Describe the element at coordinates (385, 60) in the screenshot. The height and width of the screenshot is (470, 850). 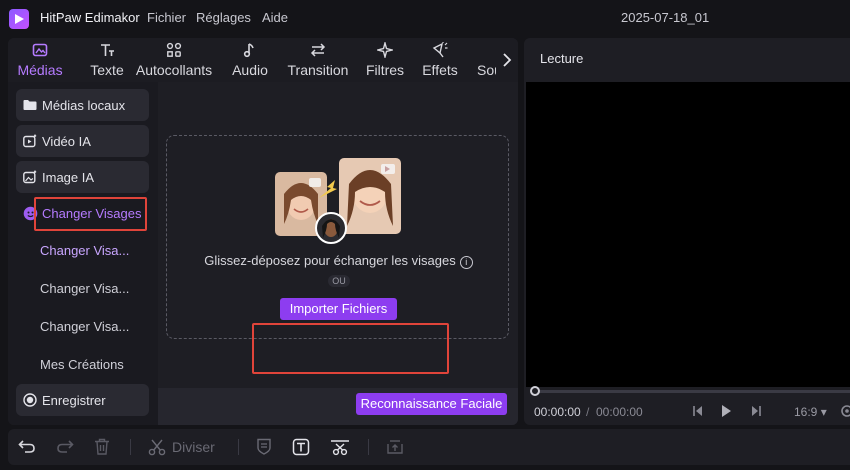
I see `tab-filtres: Filtres` at that location.